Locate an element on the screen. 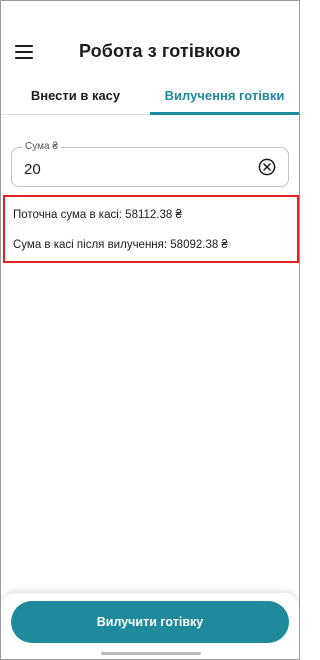 The width and height of the screenshot is (320, 660). amount-field: Сума ₴ is located at coordinates (150, 164).